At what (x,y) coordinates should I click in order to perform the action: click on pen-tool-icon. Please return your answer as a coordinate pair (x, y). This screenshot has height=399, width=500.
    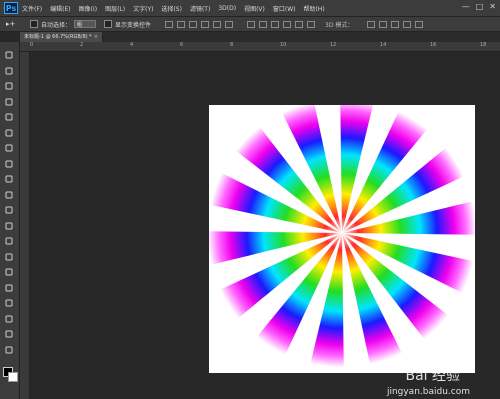
    Looking at the image, I should click on (9, 272).